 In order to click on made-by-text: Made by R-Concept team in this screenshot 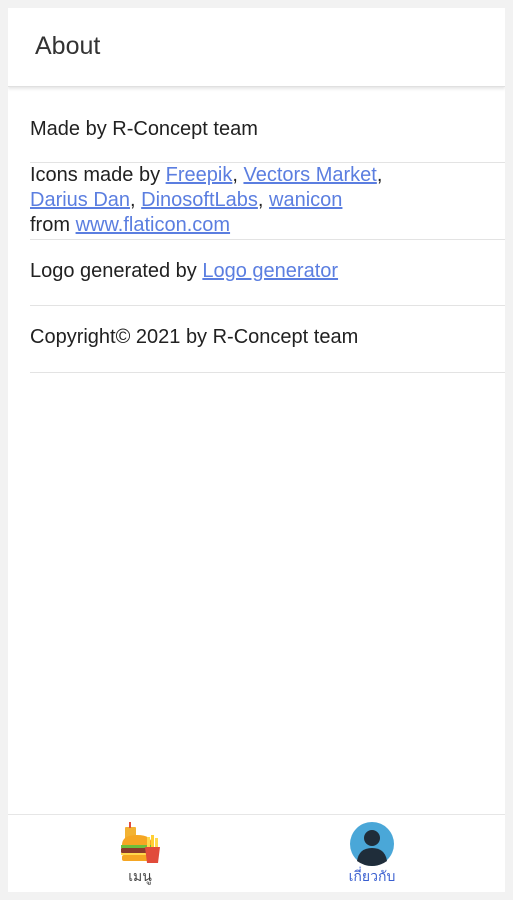, I will do `click(144, 129)`.